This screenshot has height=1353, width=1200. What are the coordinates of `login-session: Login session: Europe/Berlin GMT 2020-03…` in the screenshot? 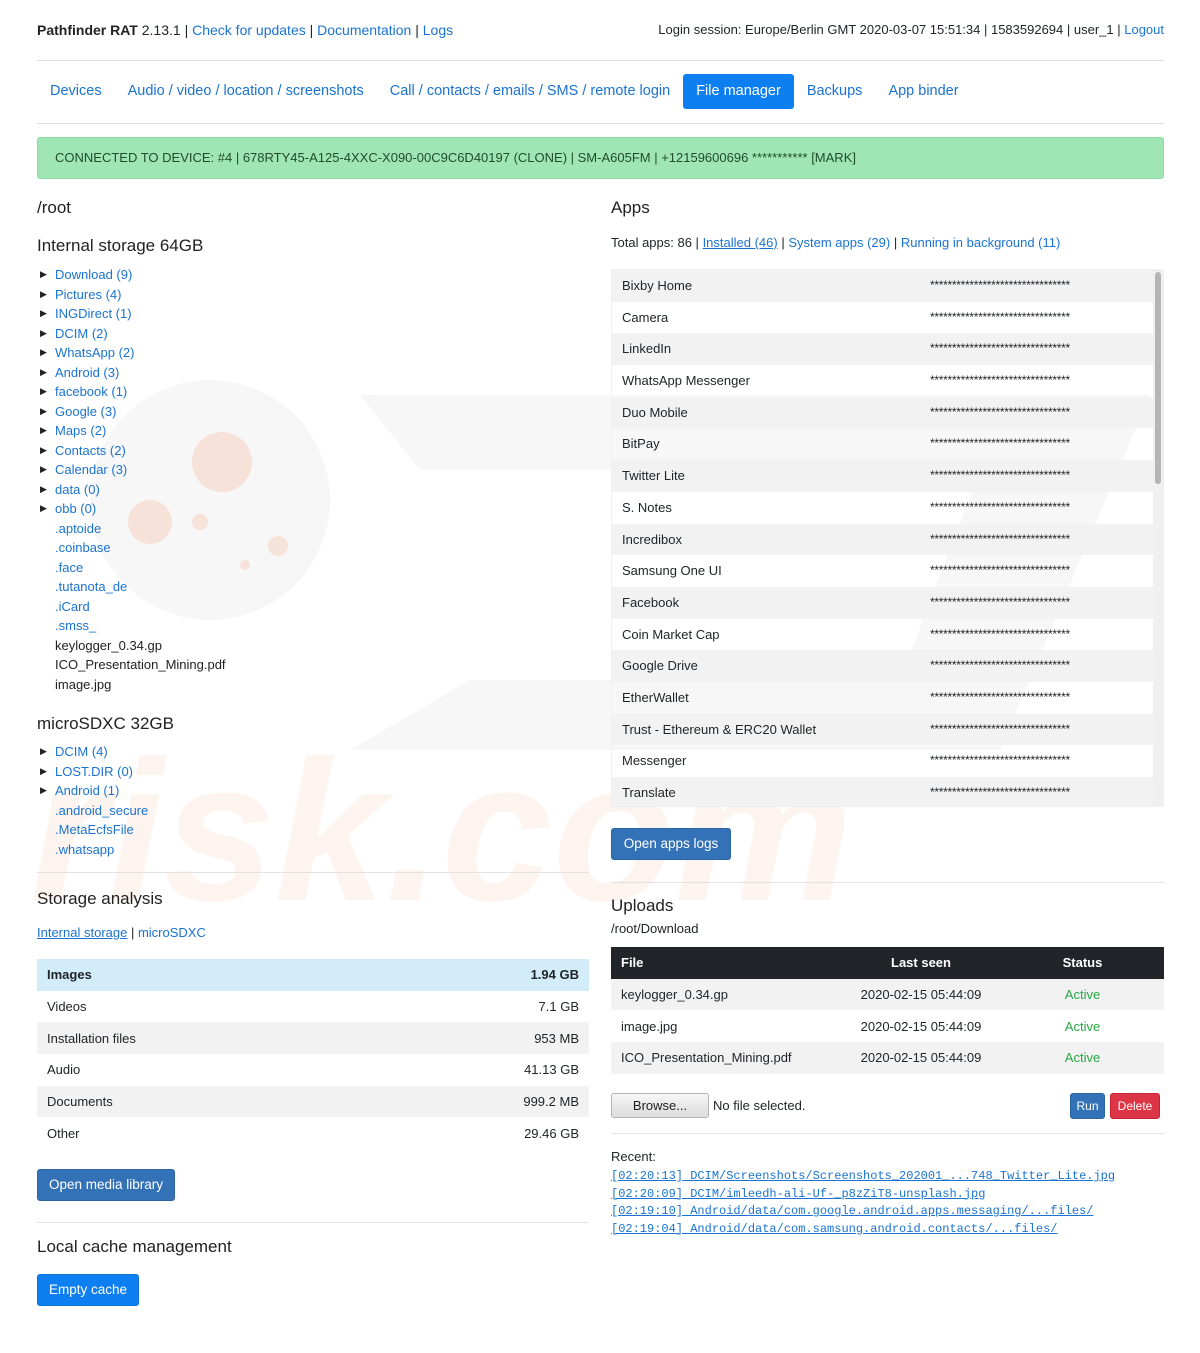 It's located at (911, 29).